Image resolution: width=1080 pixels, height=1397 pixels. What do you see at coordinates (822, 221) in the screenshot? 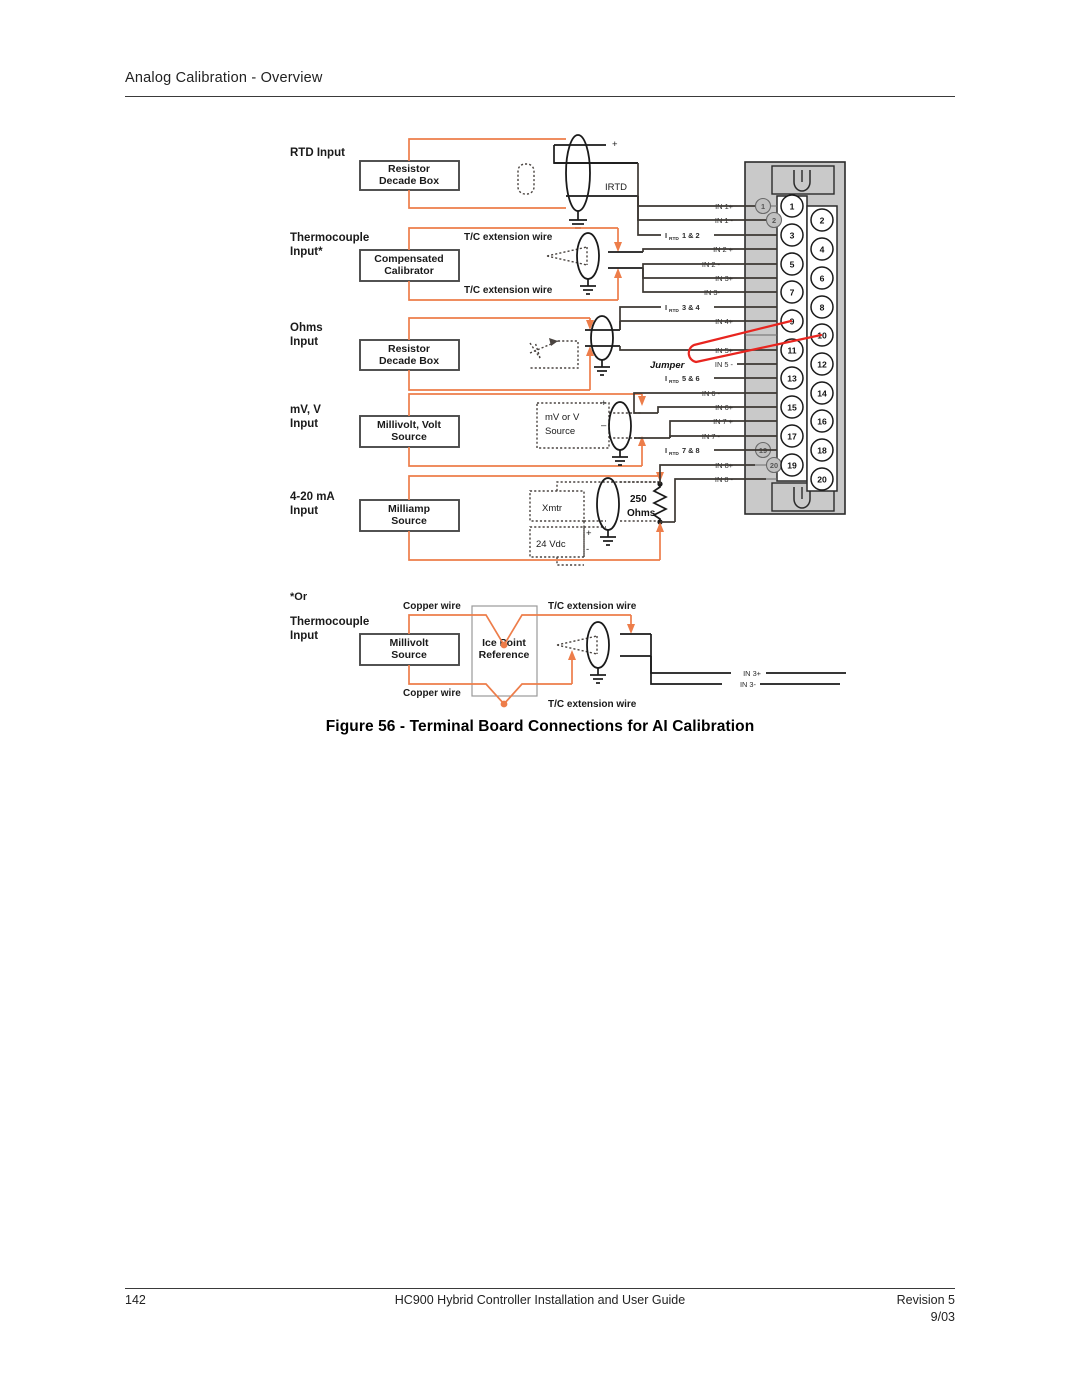
I see `terminal-number-2: 2` at bounding box center [822, 221].